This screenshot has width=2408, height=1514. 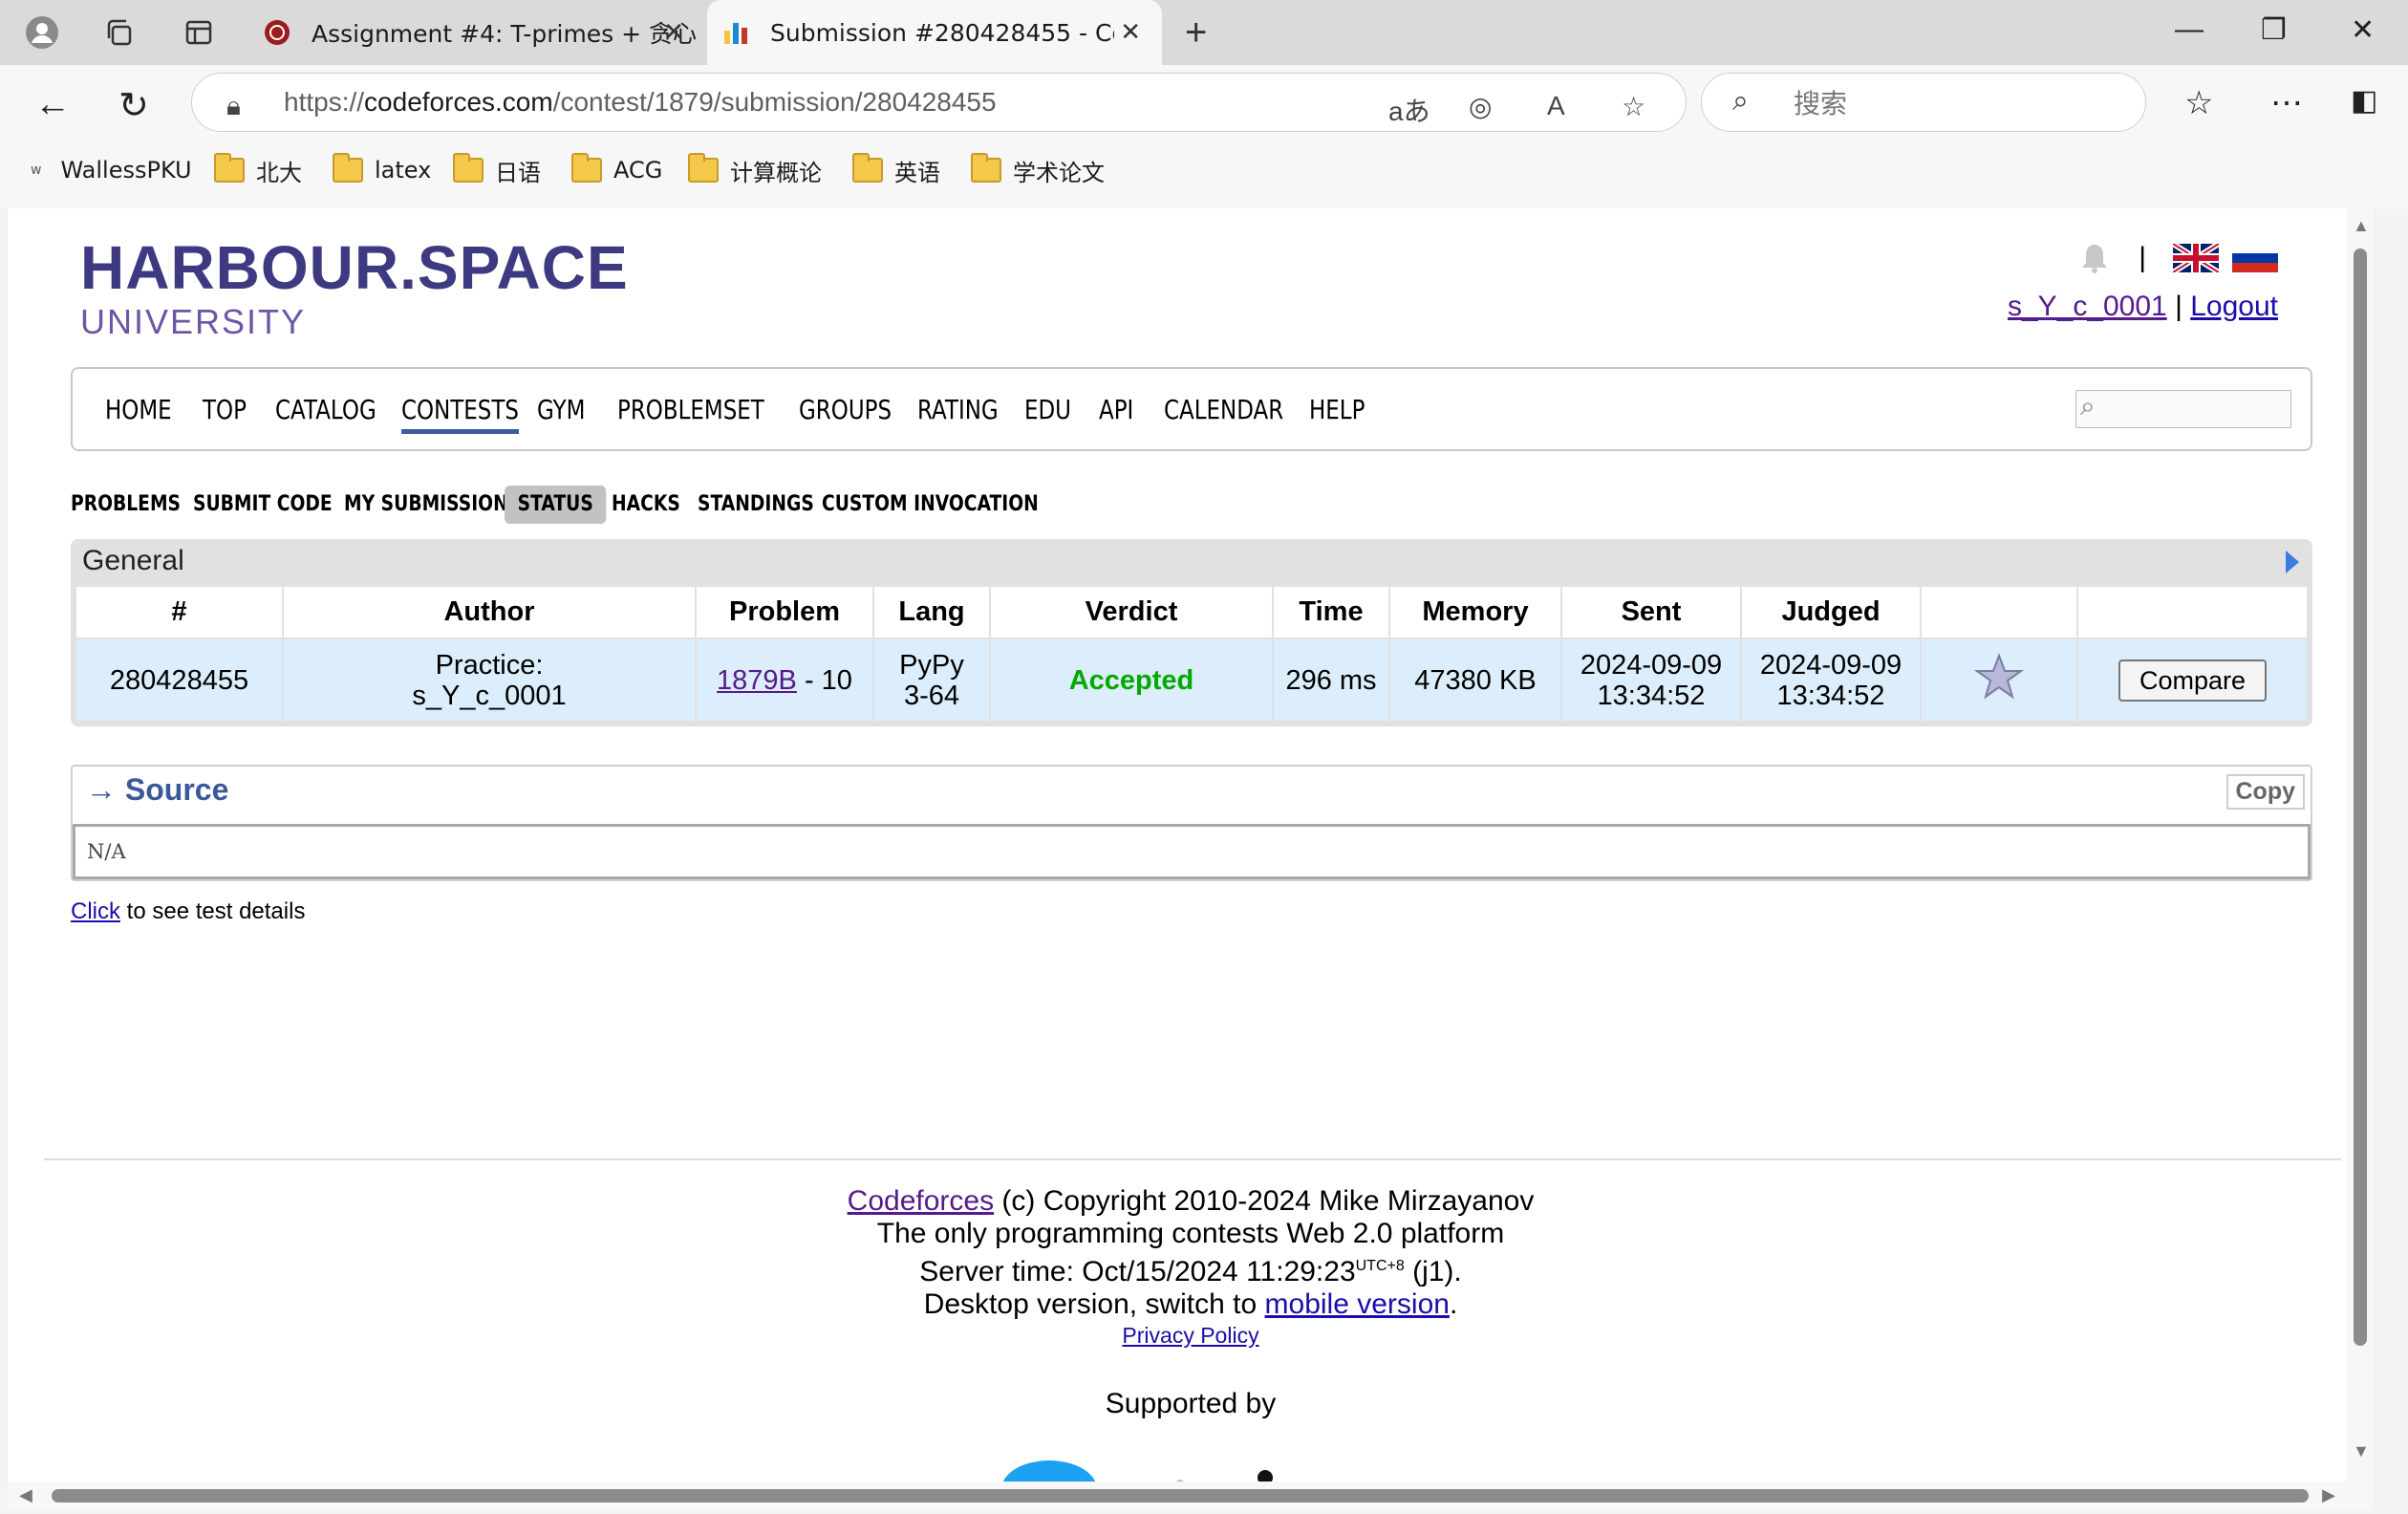 I want to click on menu-item-gym: GYM, so click(x=561, y=409).